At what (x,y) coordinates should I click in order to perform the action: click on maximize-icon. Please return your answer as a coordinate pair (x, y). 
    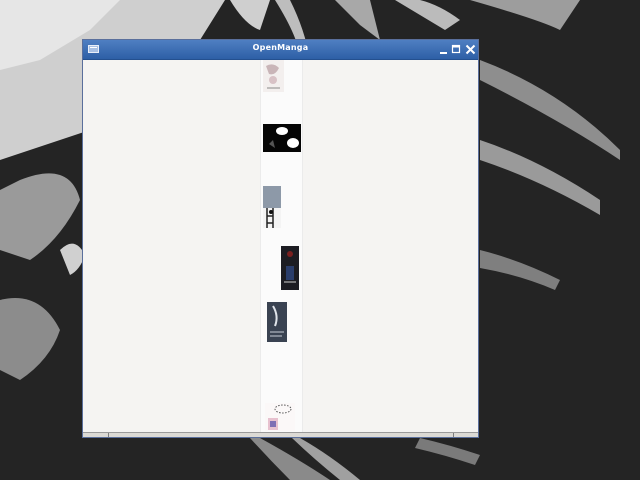
    Looking at the image, I should click on (456, 49).